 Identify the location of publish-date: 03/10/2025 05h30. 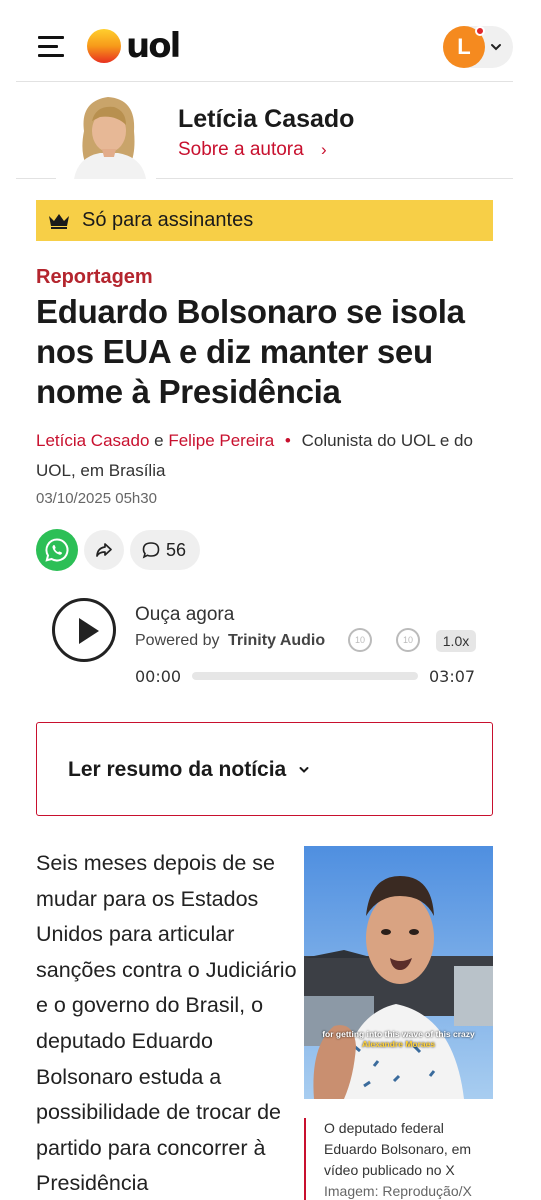
(96, 498).